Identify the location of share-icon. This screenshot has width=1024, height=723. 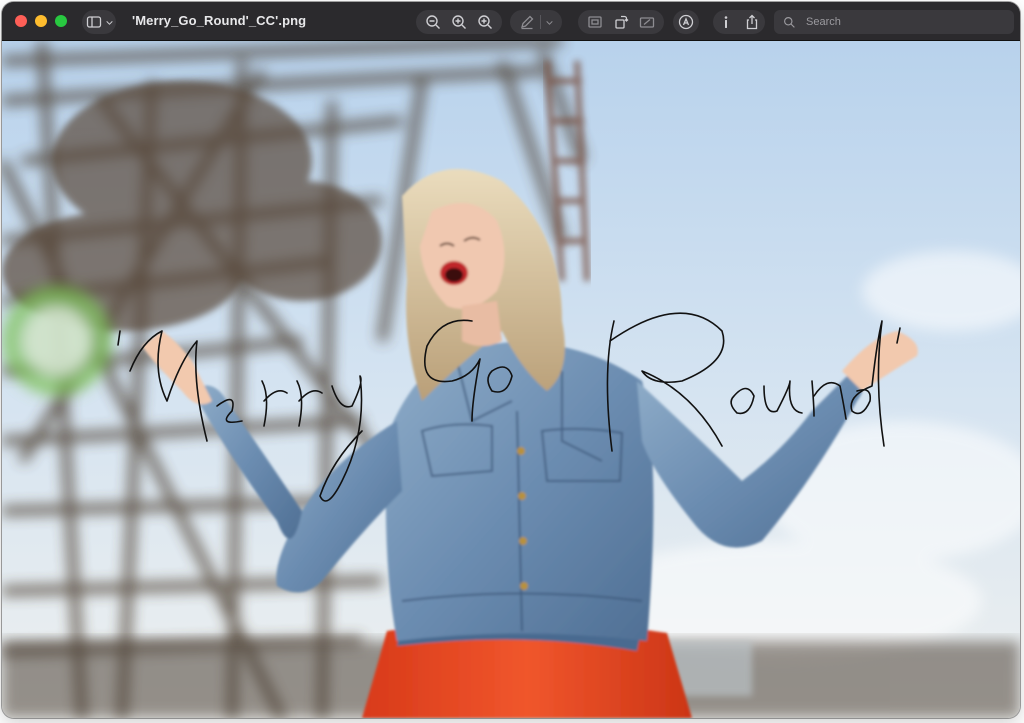
(752, 22).